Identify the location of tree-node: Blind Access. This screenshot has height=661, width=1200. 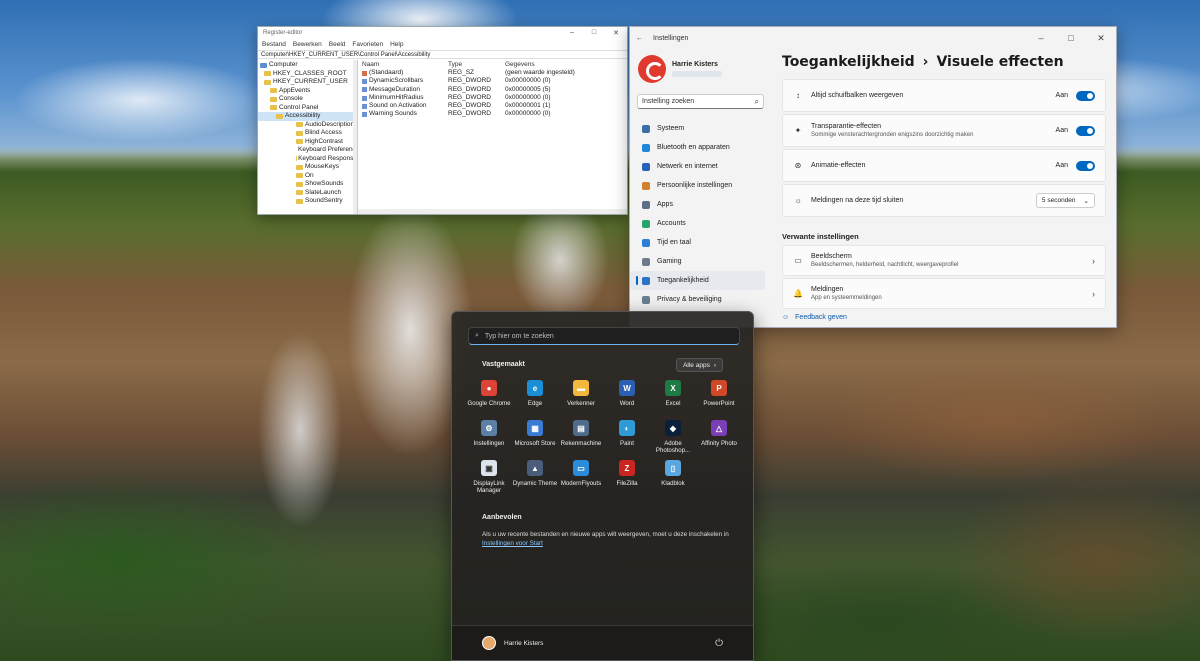
(307, 133).